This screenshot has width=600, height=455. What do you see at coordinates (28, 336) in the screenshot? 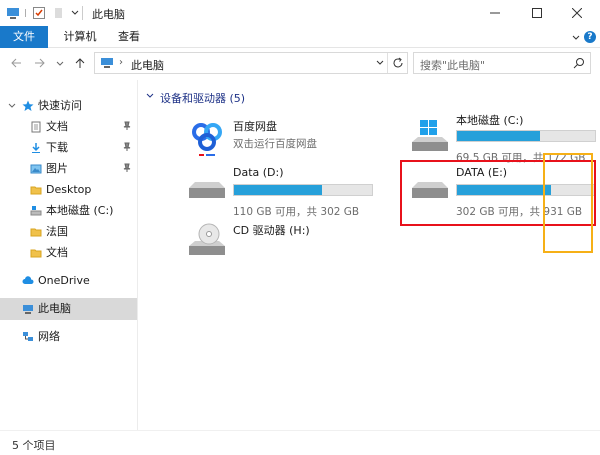
I see `network-icon` at bounding box center [28, 336].